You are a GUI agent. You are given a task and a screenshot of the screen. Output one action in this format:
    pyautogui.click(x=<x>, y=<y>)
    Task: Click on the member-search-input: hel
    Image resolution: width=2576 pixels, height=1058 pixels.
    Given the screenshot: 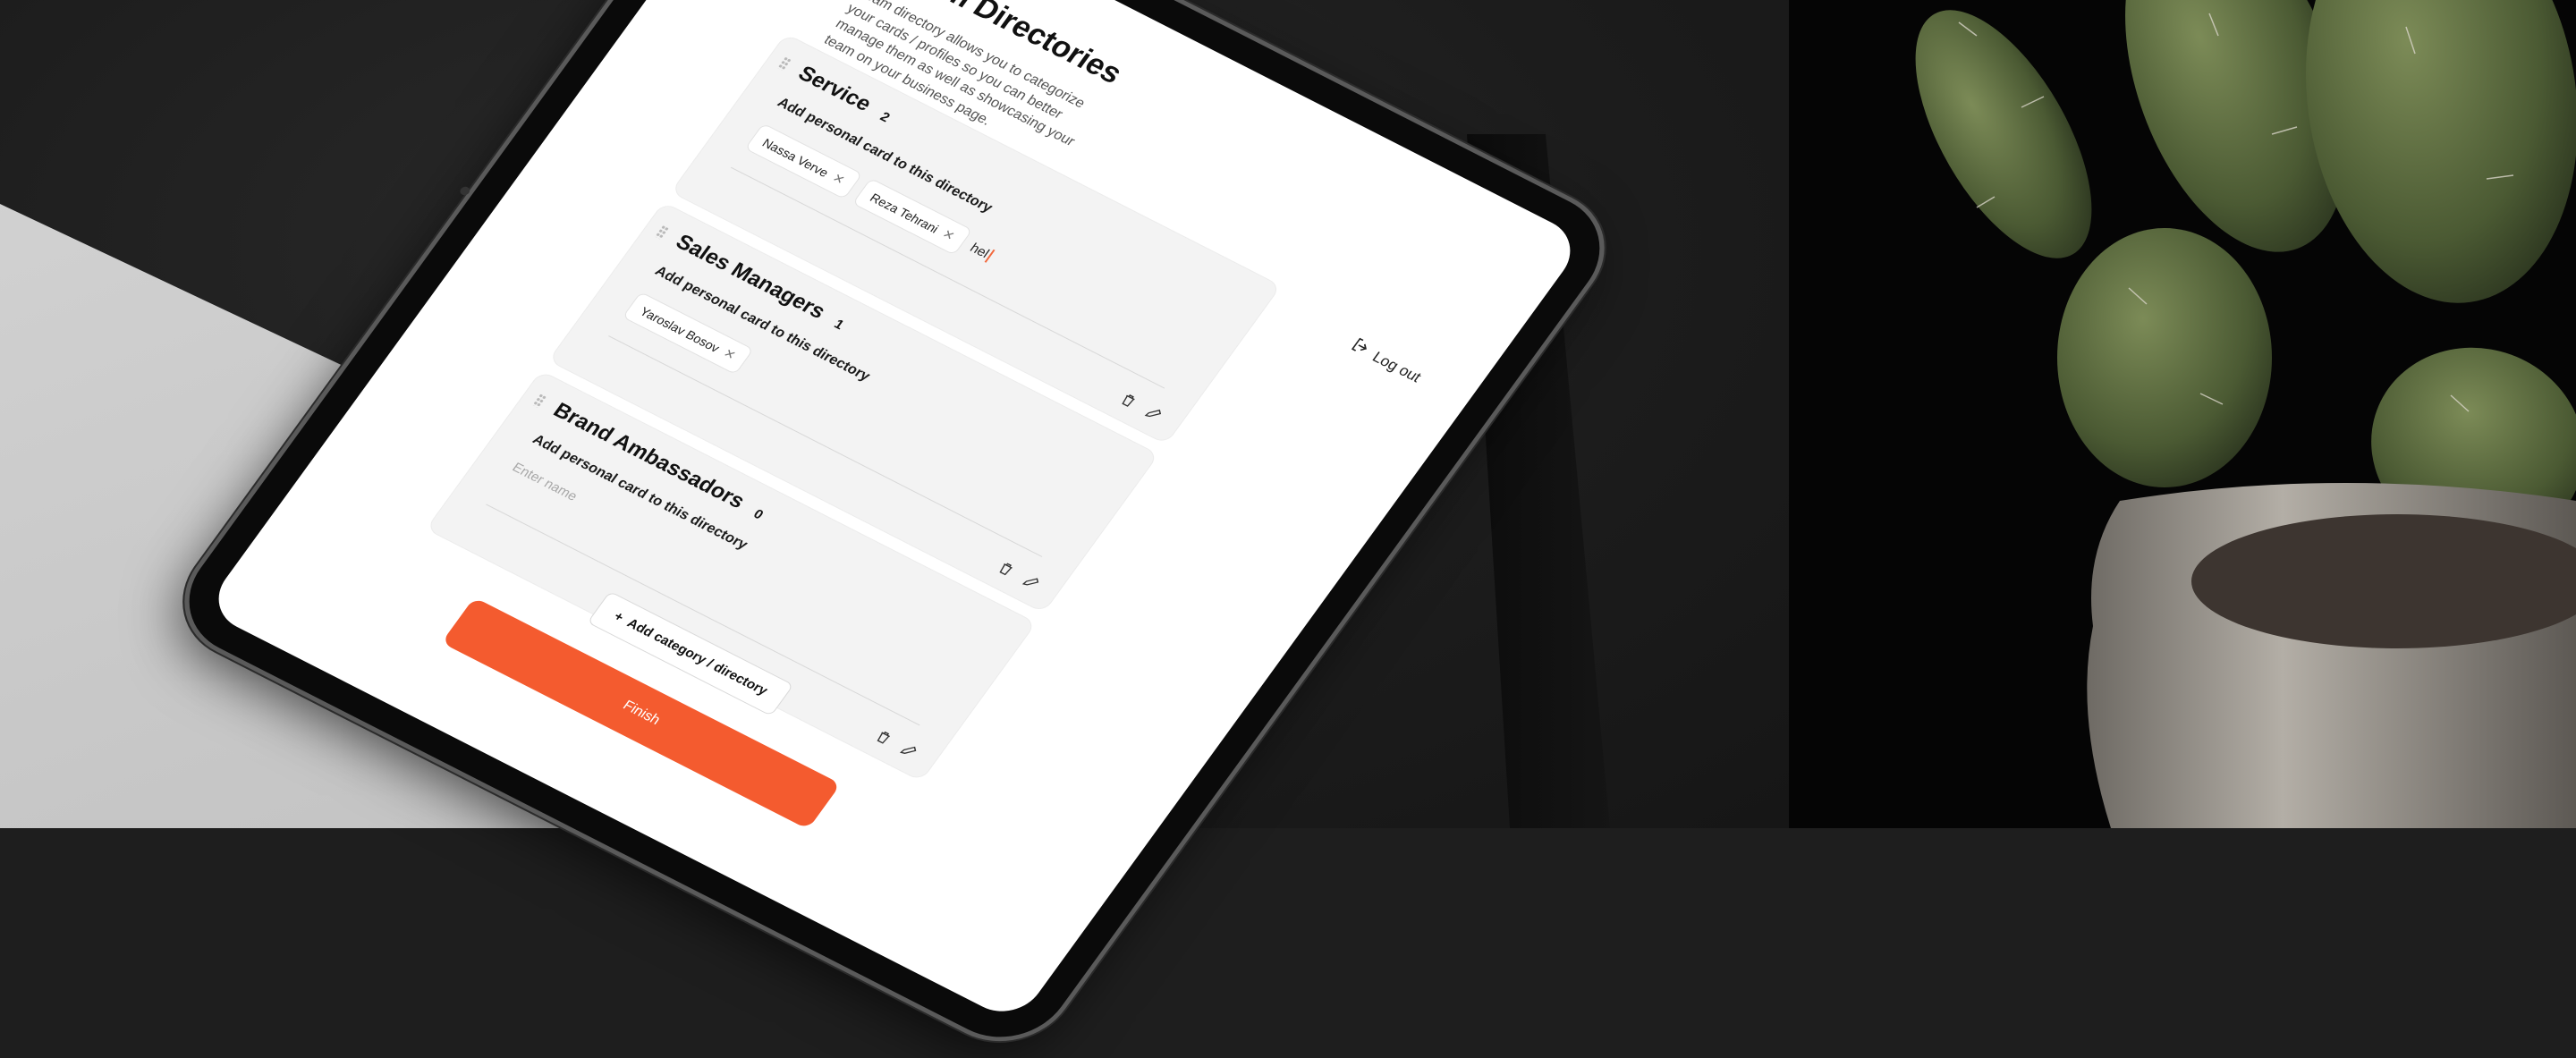 What is the action you would take?
    pyautogui.click(x=981, y=251)
    